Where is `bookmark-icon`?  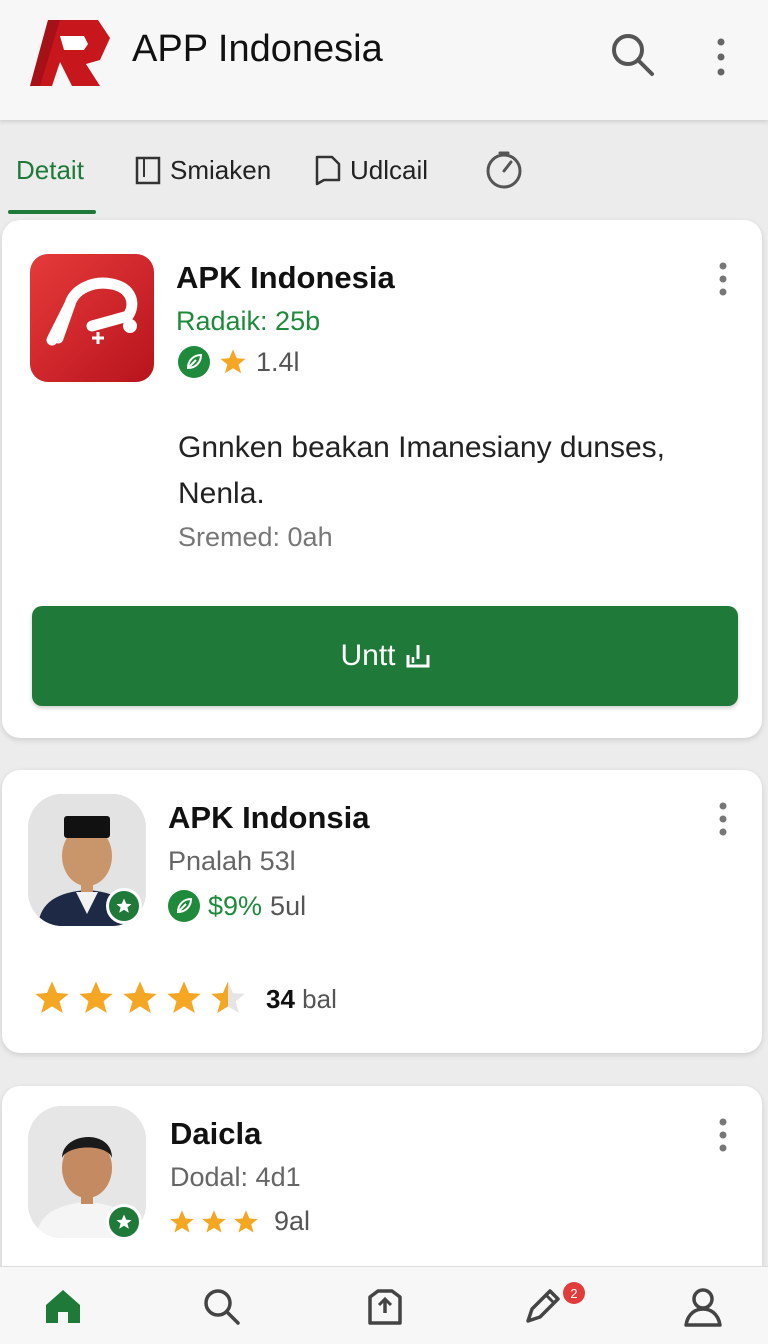
bookmark-icon is located at coordinates (148, 170).